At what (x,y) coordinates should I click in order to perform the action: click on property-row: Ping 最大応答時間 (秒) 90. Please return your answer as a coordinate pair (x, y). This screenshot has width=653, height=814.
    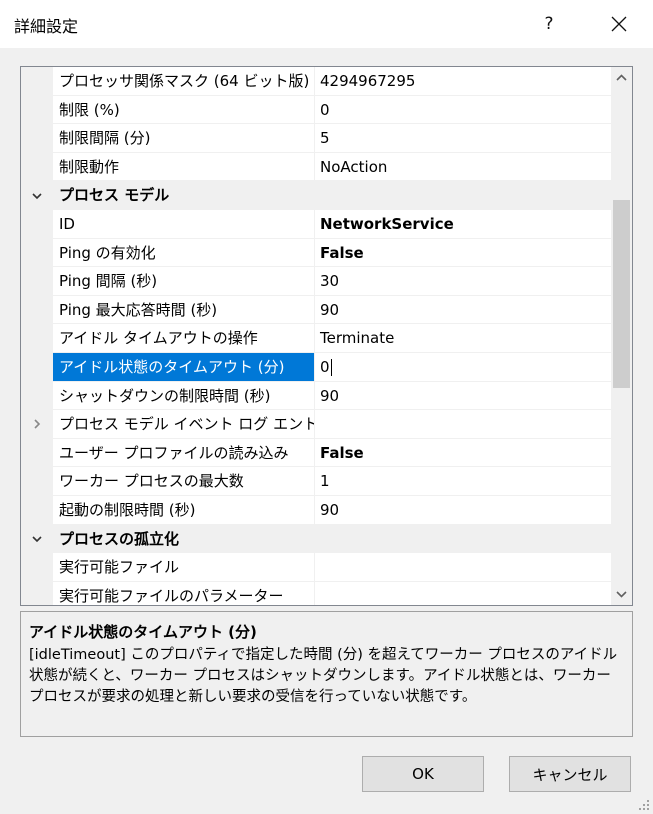
    Looking at the image, I should click on (316, 310).